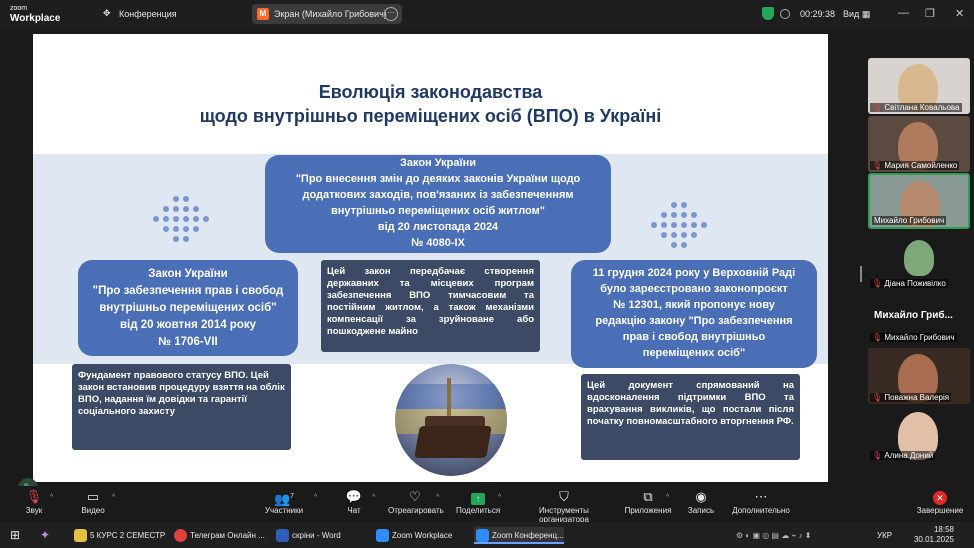  I want to click on participants-label: Участники, so click(284, 510).